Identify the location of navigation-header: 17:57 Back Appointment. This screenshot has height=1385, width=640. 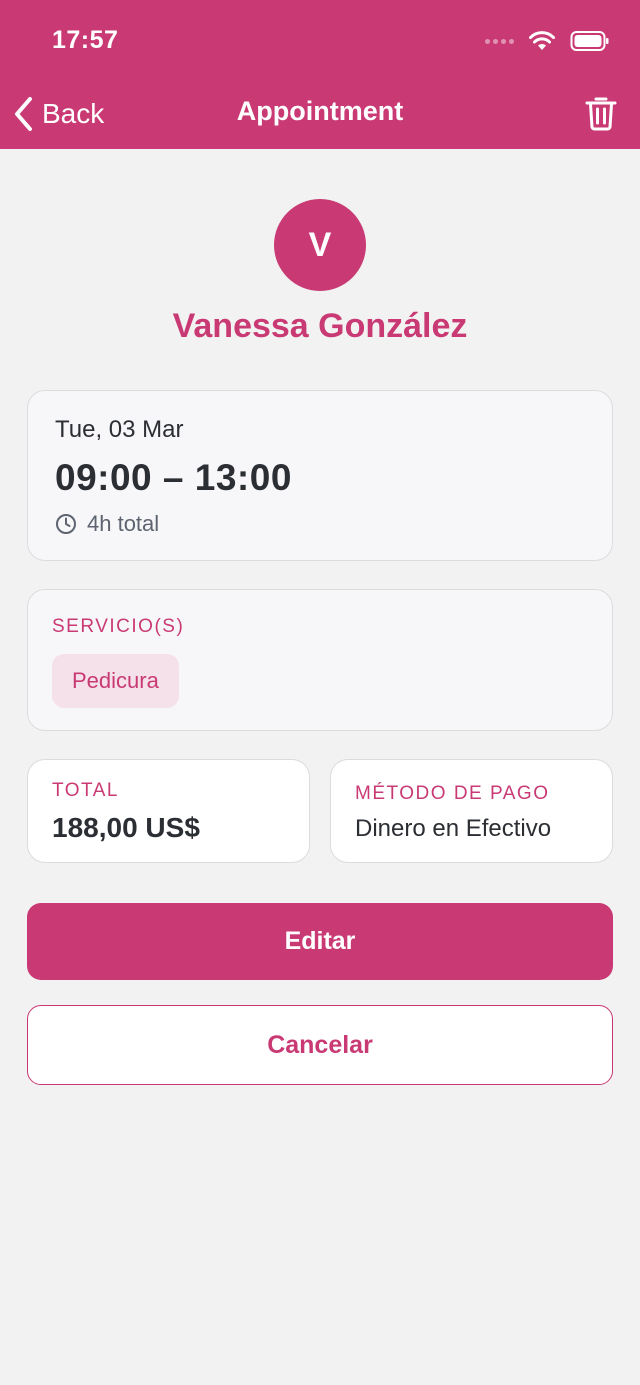
(320, 74).